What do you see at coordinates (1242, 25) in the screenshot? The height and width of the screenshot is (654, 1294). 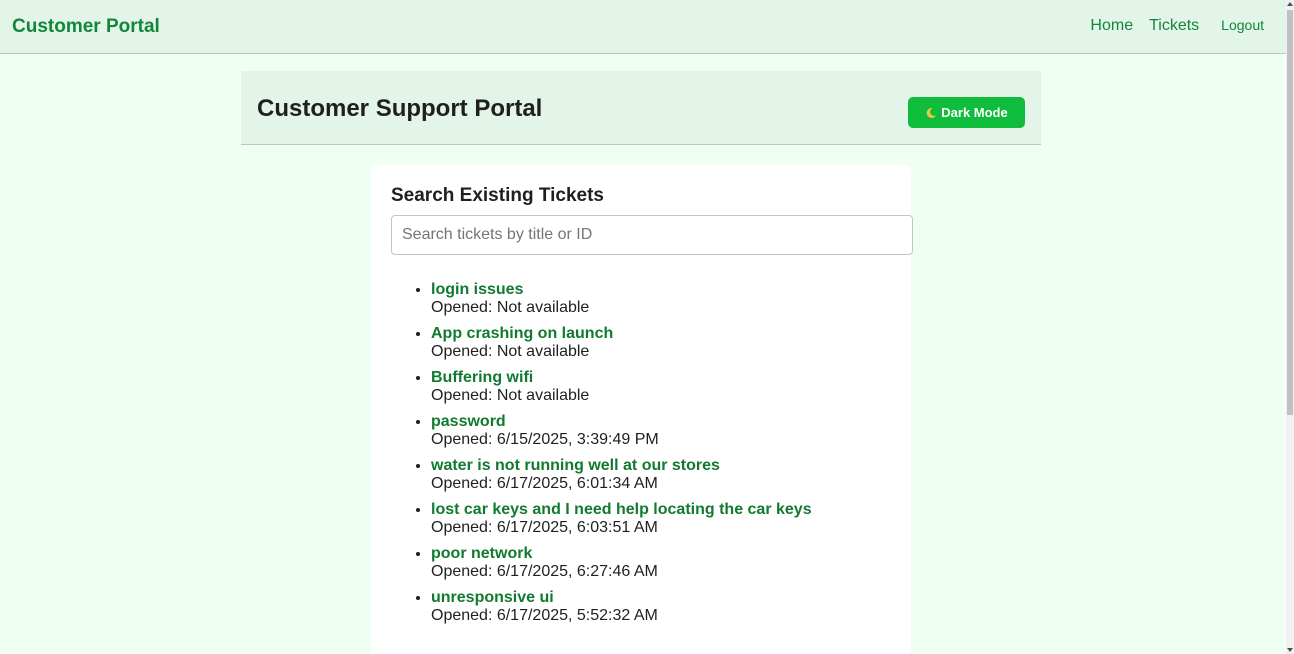 I see `logout-button: Logout` at bounding box center [1242, 25].